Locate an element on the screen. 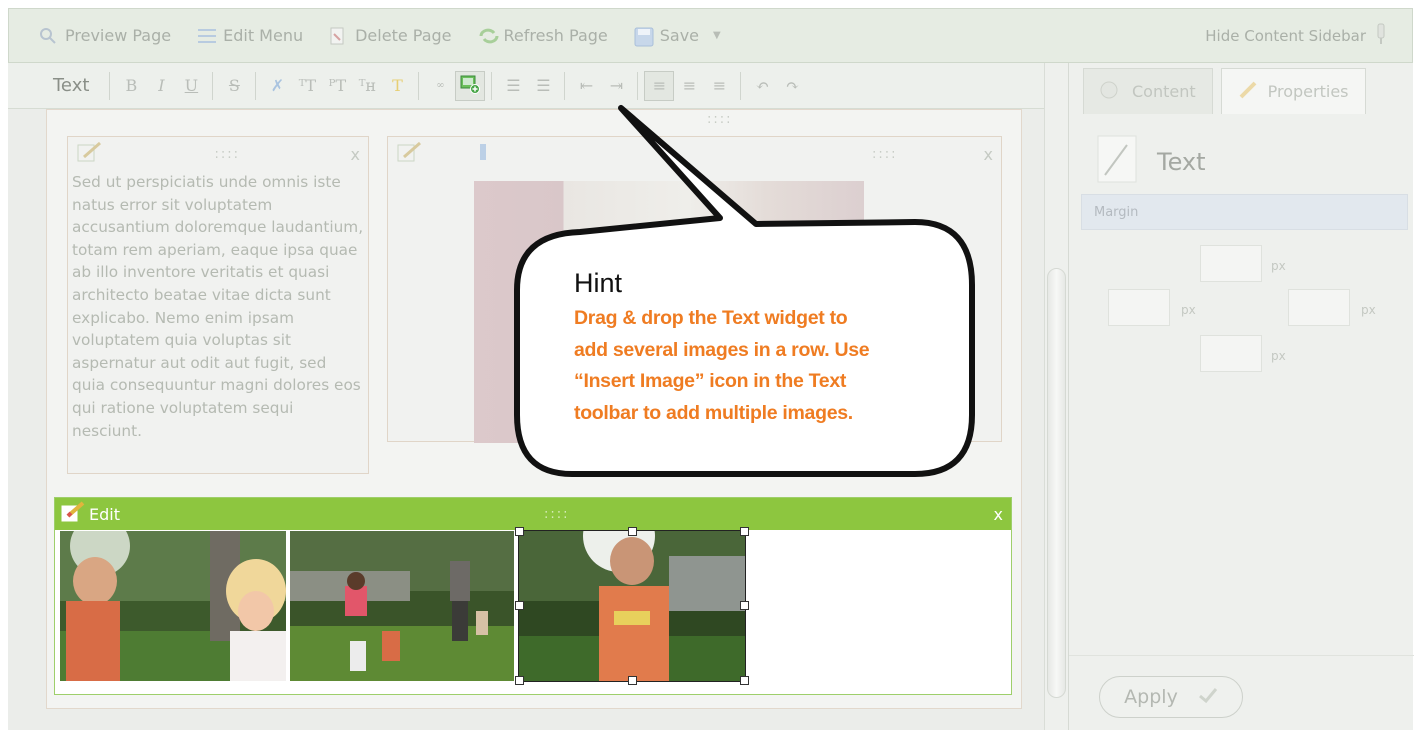  hint-line: toolbar to add multiple images. is located at coordinates (713, 412).